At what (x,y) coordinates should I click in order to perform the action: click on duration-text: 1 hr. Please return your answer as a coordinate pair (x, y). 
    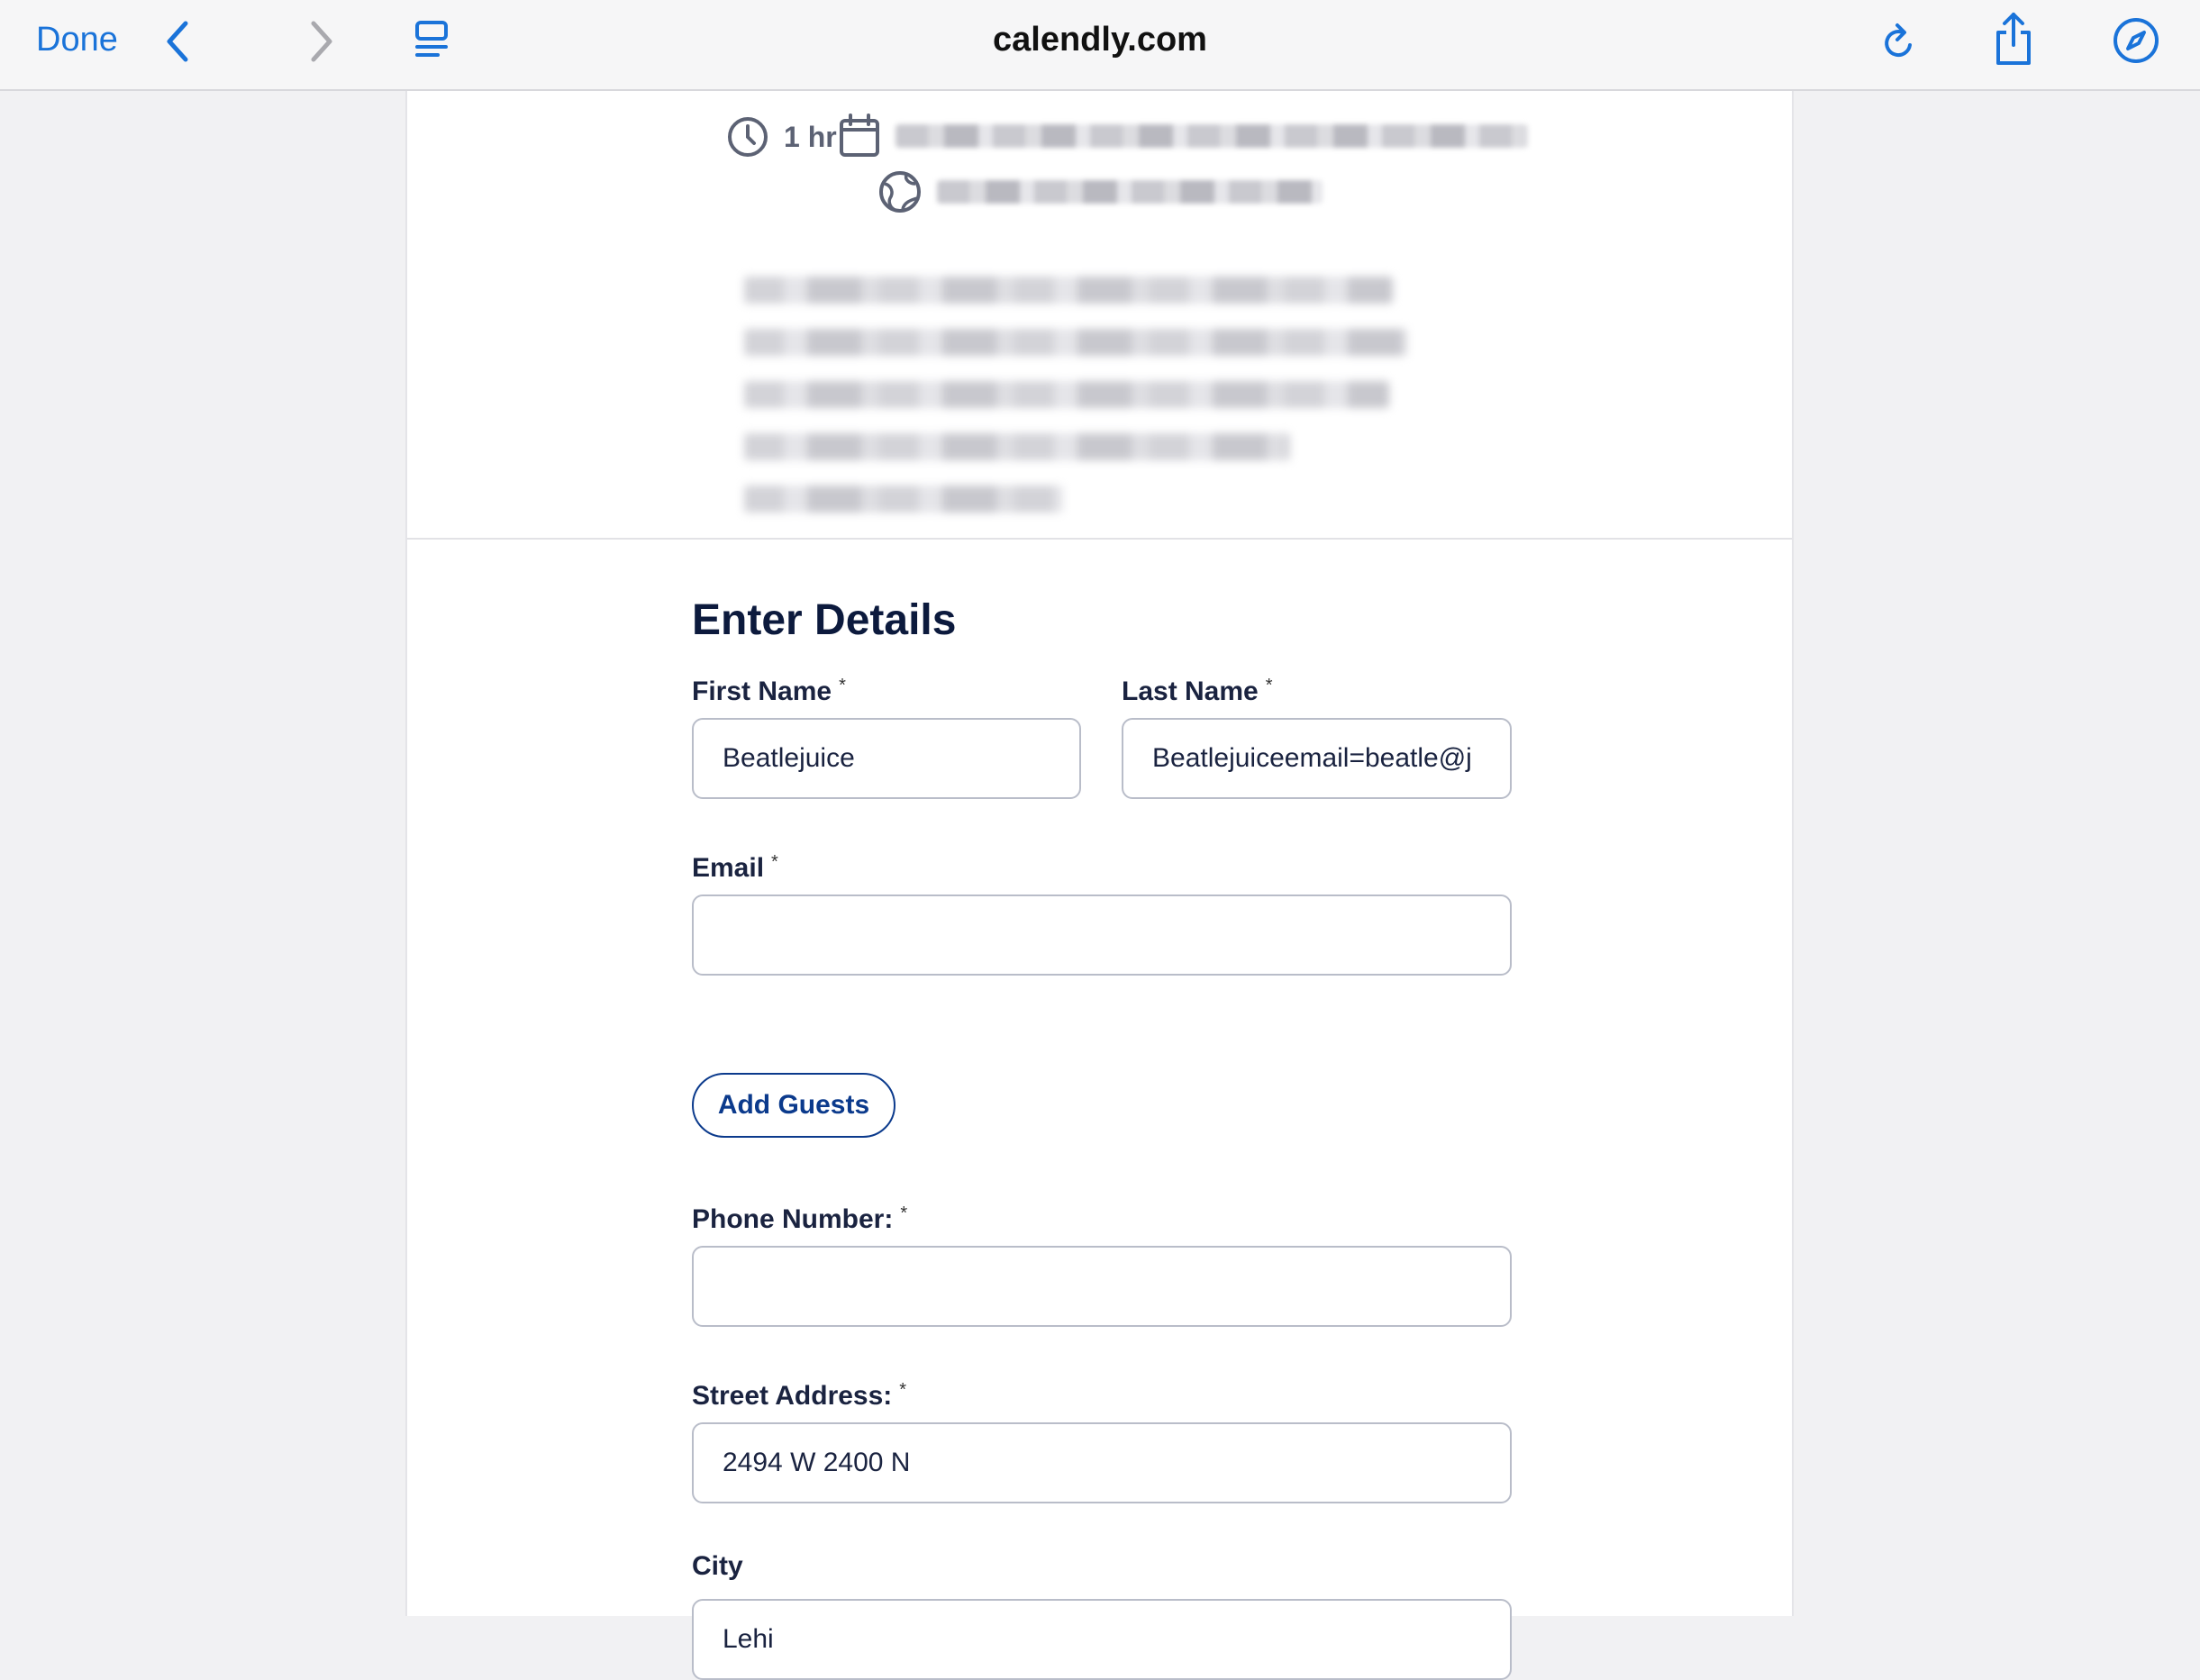
    Looking at the image, I should click on (811, 136).